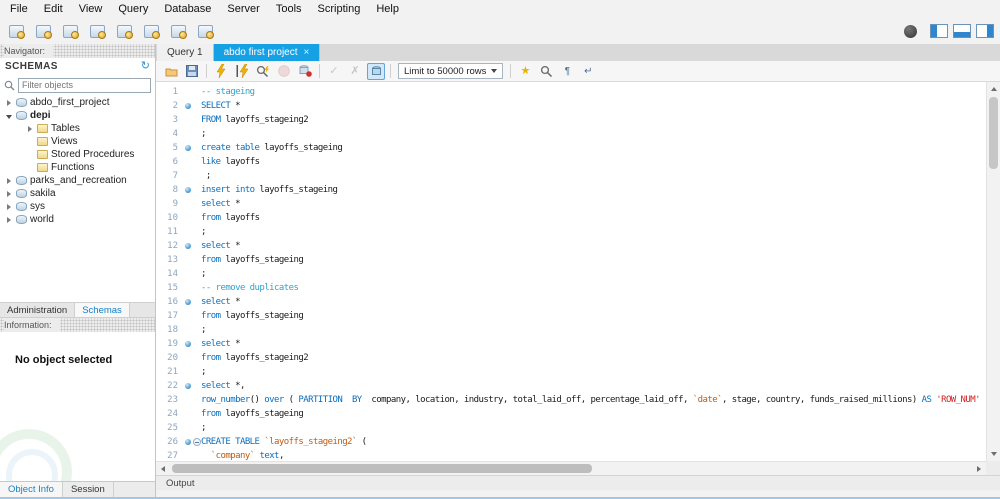 This screenshot has width=1000, height=499. What do you see at coordinates (97, 31) in the screenshot?
I see `new-table-button` at bounding box center [97, 31].